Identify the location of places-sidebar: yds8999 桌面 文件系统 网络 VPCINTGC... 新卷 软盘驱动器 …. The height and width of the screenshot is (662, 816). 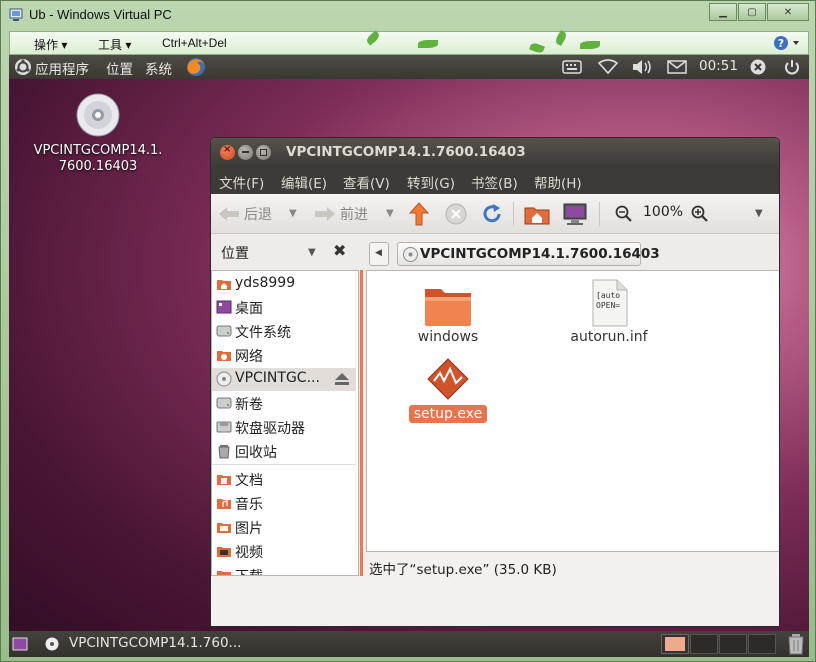
(285, 423).